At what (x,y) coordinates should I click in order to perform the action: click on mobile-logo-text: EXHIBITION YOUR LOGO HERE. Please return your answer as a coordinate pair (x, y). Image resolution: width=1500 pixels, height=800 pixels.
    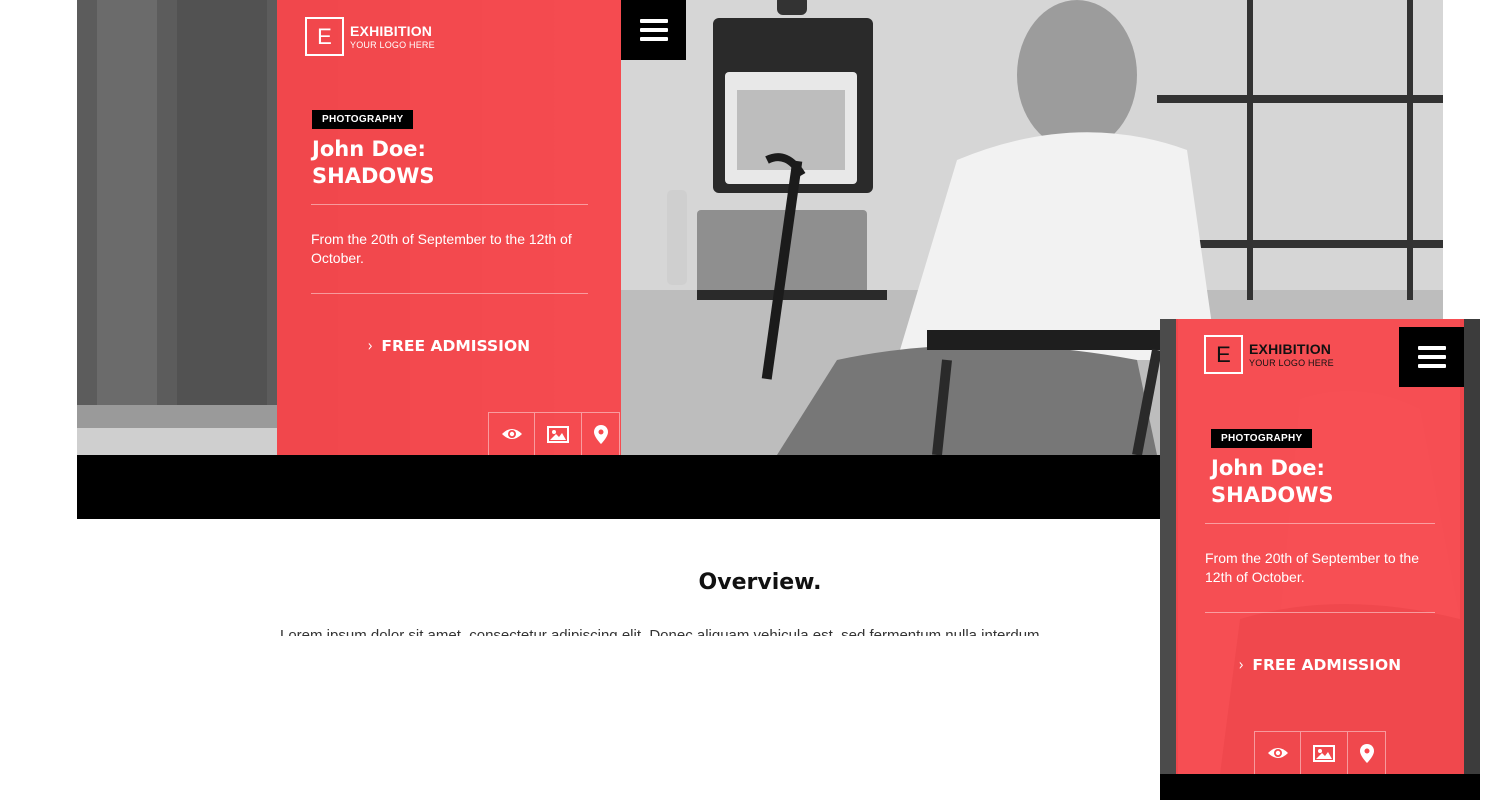
    Looking at the image, I should click on (1291, 355).